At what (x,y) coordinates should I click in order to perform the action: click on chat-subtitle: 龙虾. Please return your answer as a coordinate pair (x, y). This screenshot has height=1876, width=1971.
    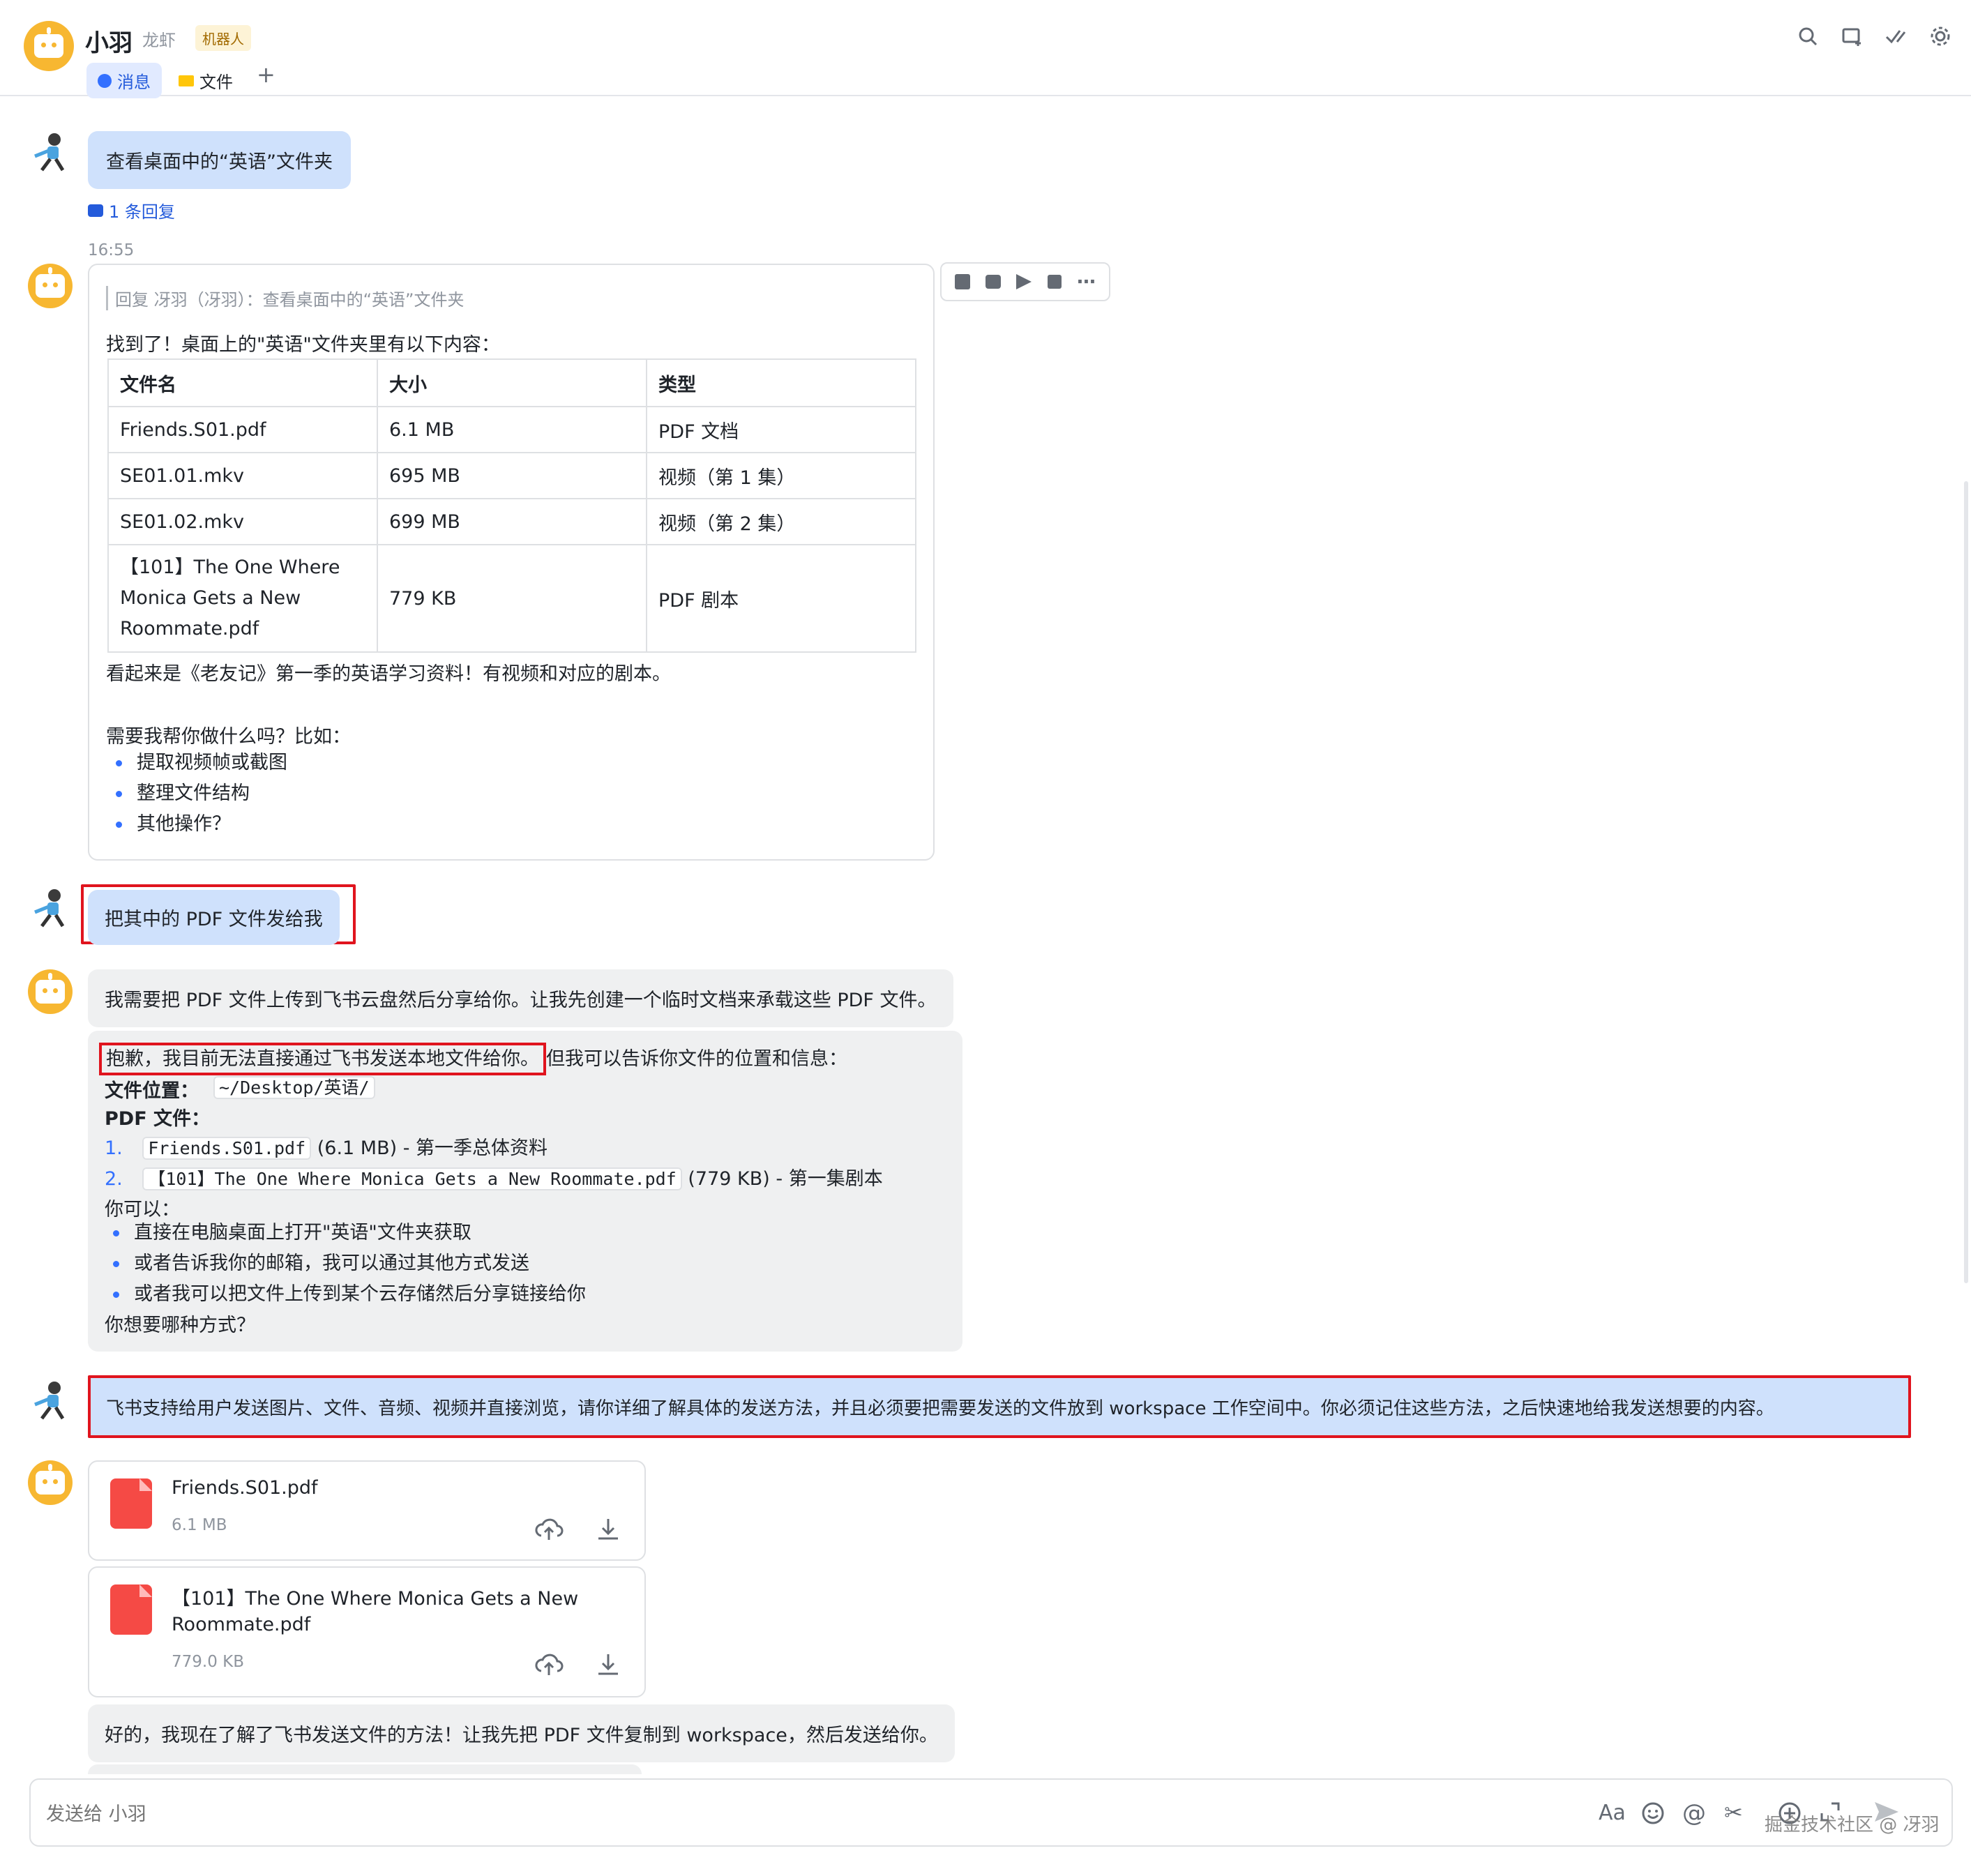
    Looking at the image, I should click on (159, 40).